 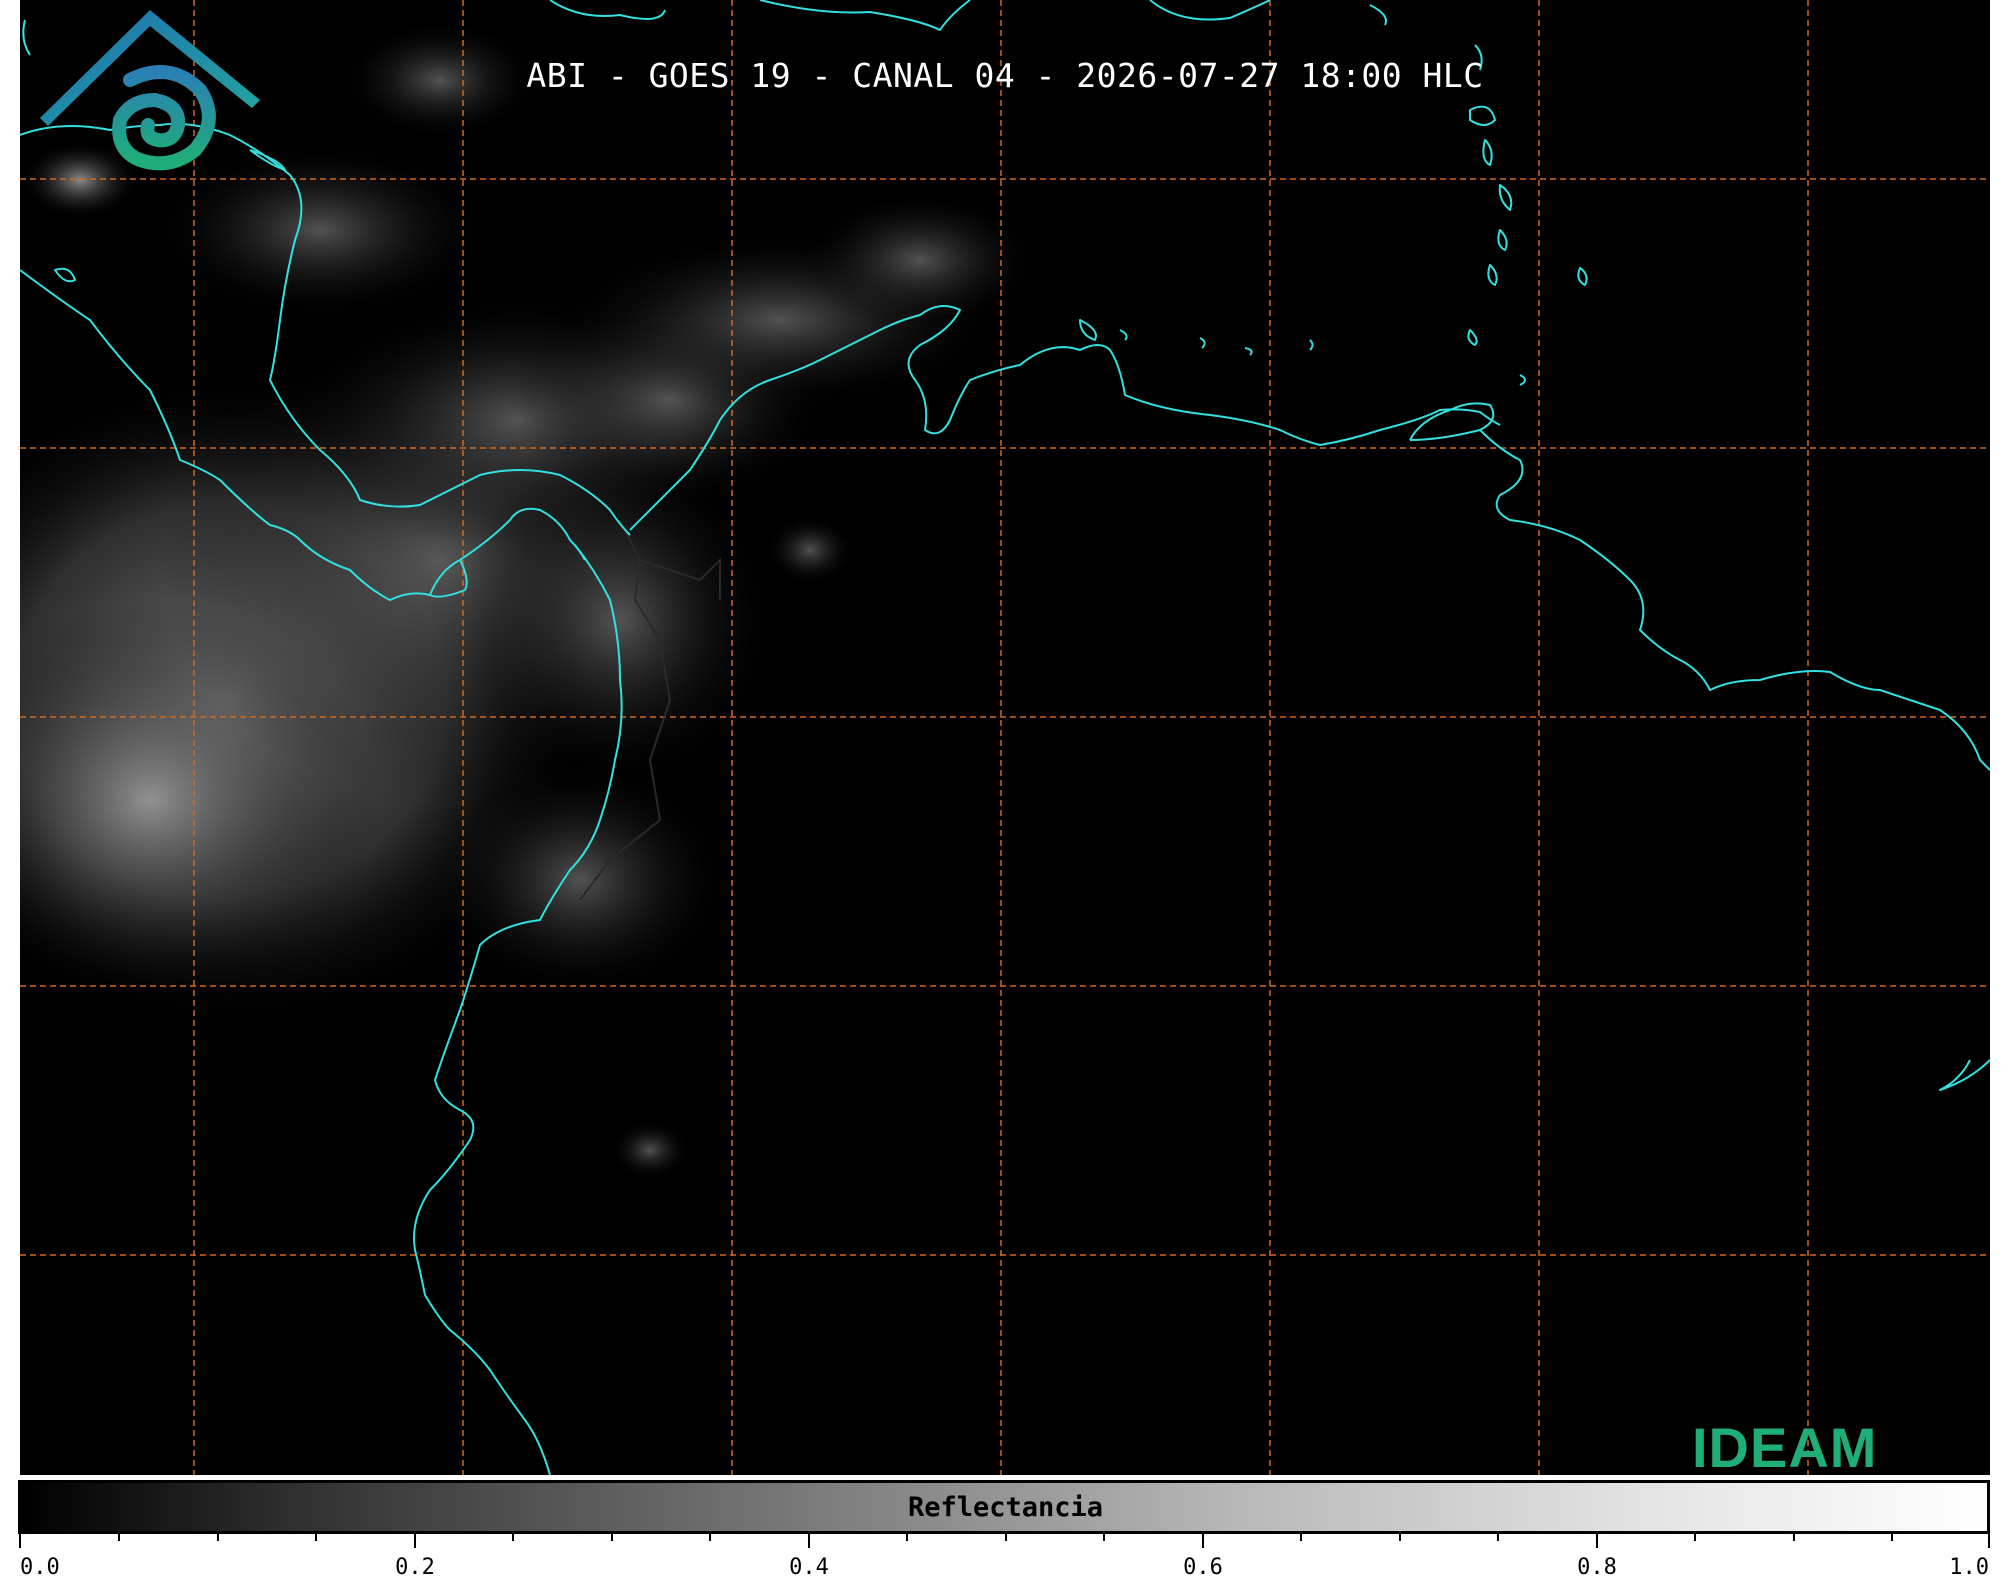 What do you see at coordinates (1969, 1567) in the screenshot?
I see `colorbar-tick-5: 1.0` at bounding box center [1969, 1567].